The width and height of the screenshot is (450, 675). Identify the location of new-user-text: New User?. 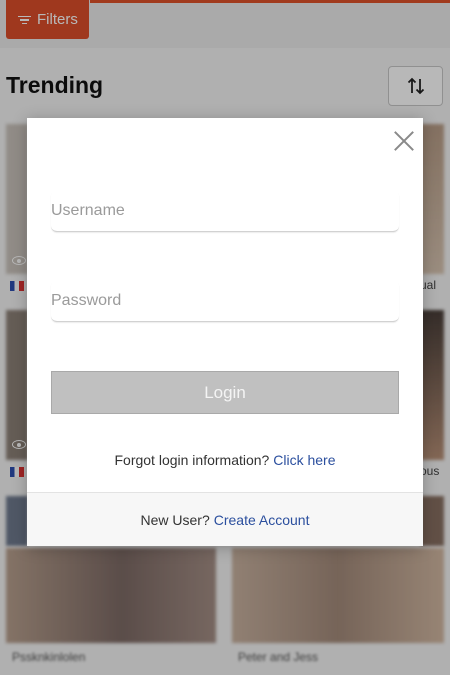
(175, 519).